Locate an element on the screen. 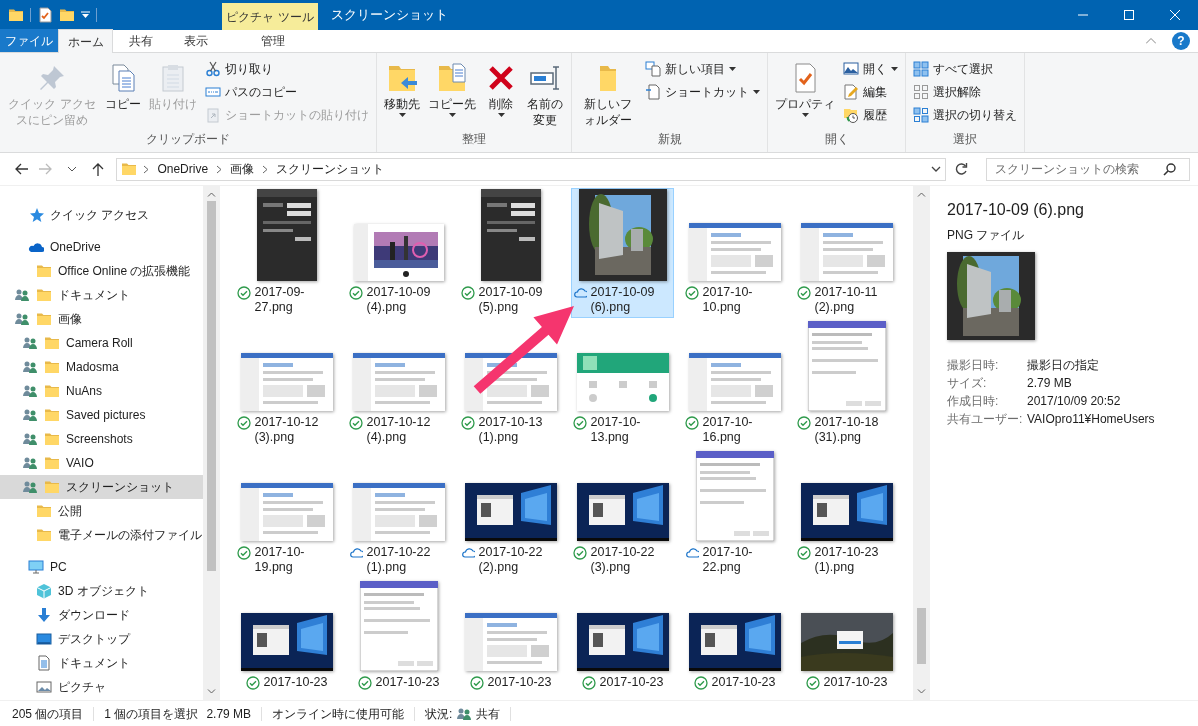 The width and height of the screenshot is (1198, 726). nav-item: VAIO is located at coordinates (101, 463).